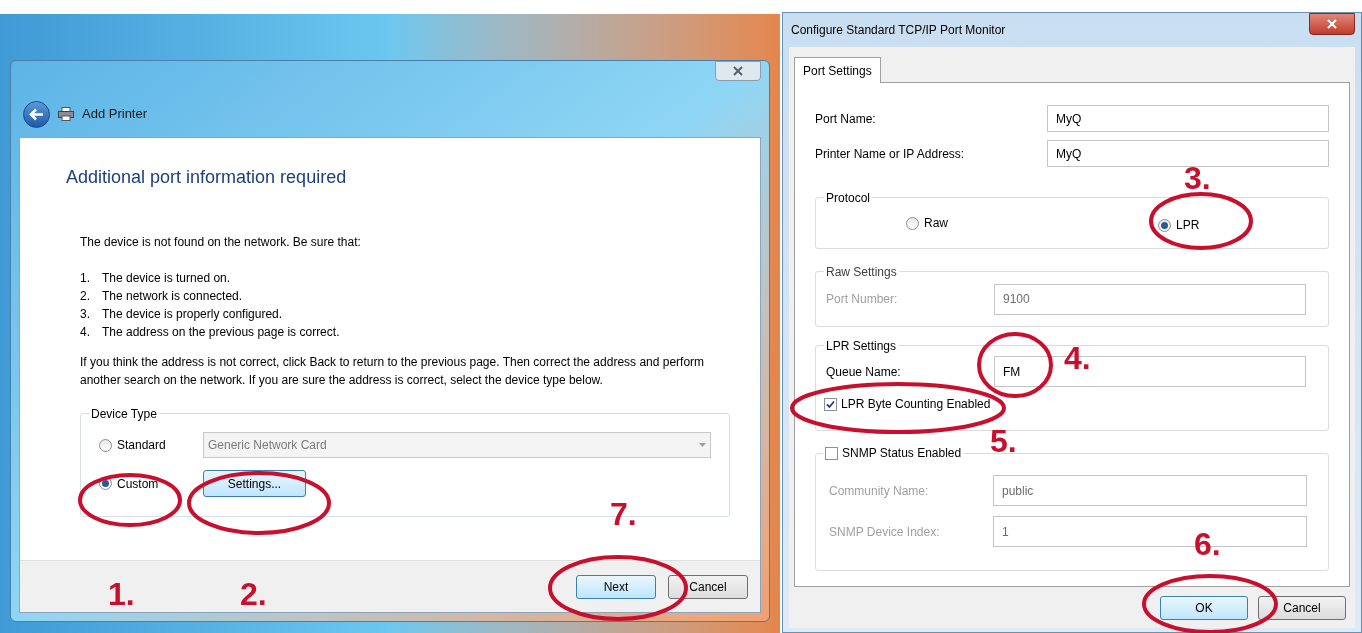  I want to click on device-dropdown: Generic Network Card, so click(457, 445).